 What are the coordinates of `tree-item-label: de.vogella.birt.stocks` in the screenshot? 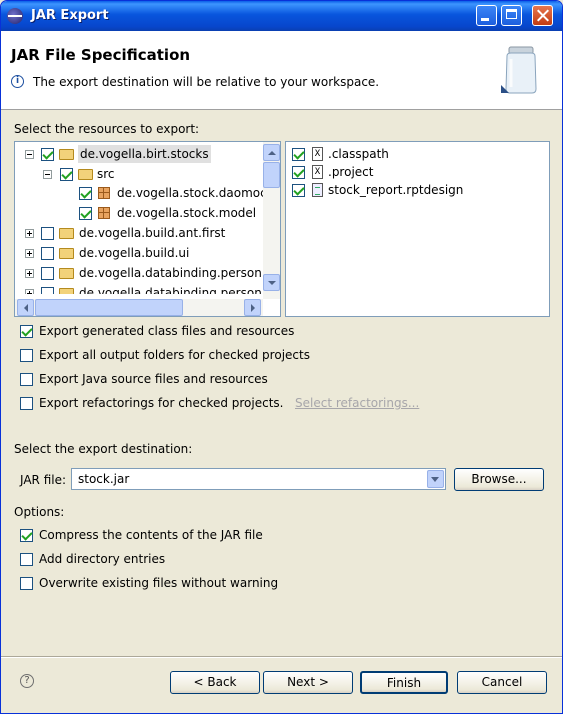 It's located at (144, 154).